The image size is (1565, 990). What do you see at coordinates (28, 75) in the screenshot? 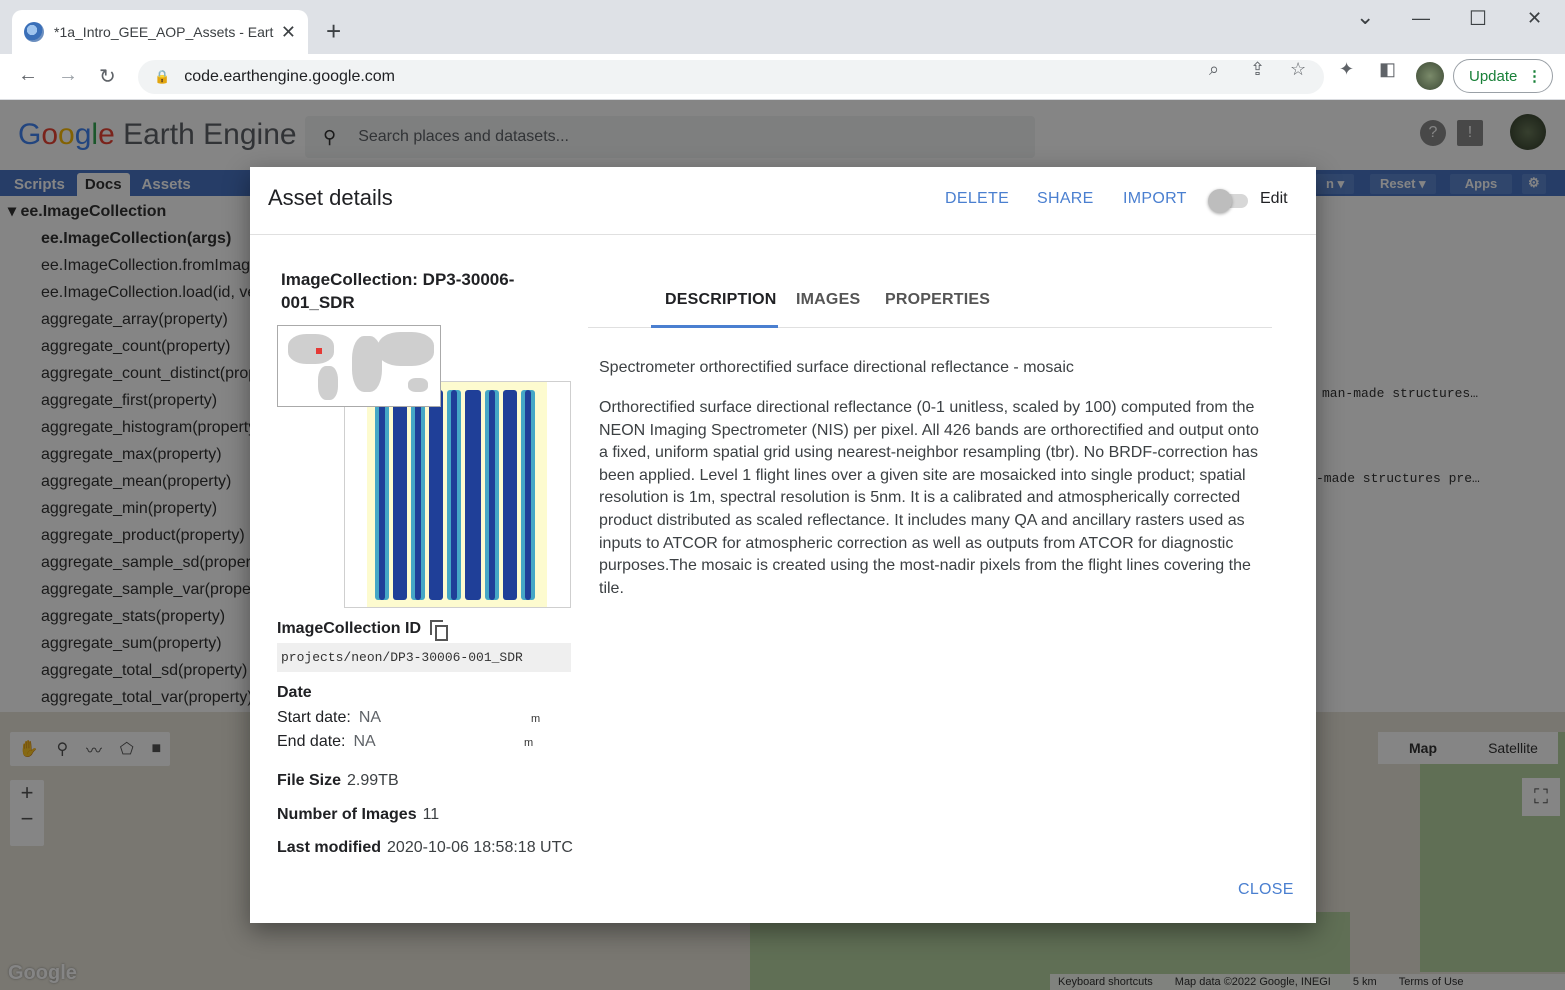
I see `back-arrow-icon: ←` at bounding box center [28, 75].